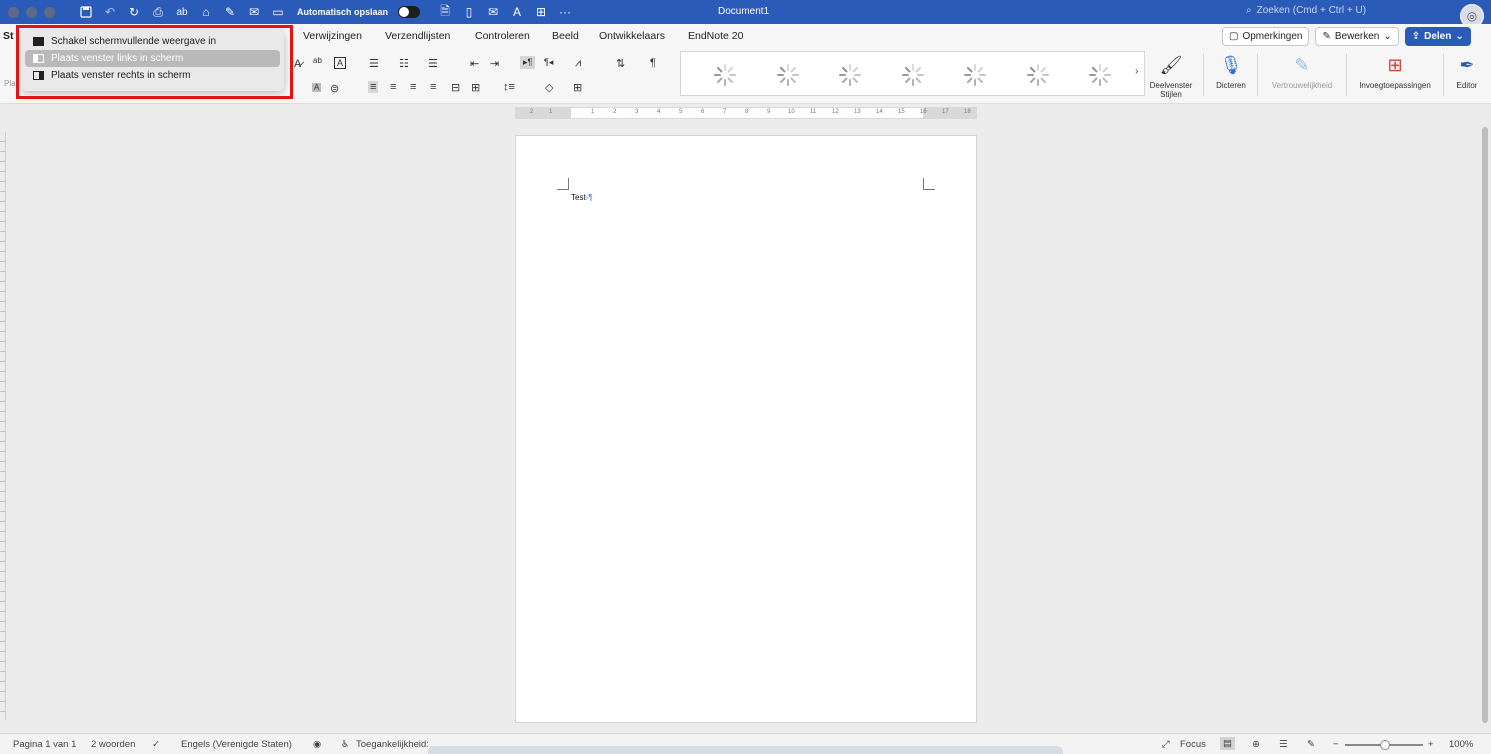 The image size is (1491, 754). Describe the element at coordinates (13, 12) in the screenshot. I see `close-window-button` at that location.